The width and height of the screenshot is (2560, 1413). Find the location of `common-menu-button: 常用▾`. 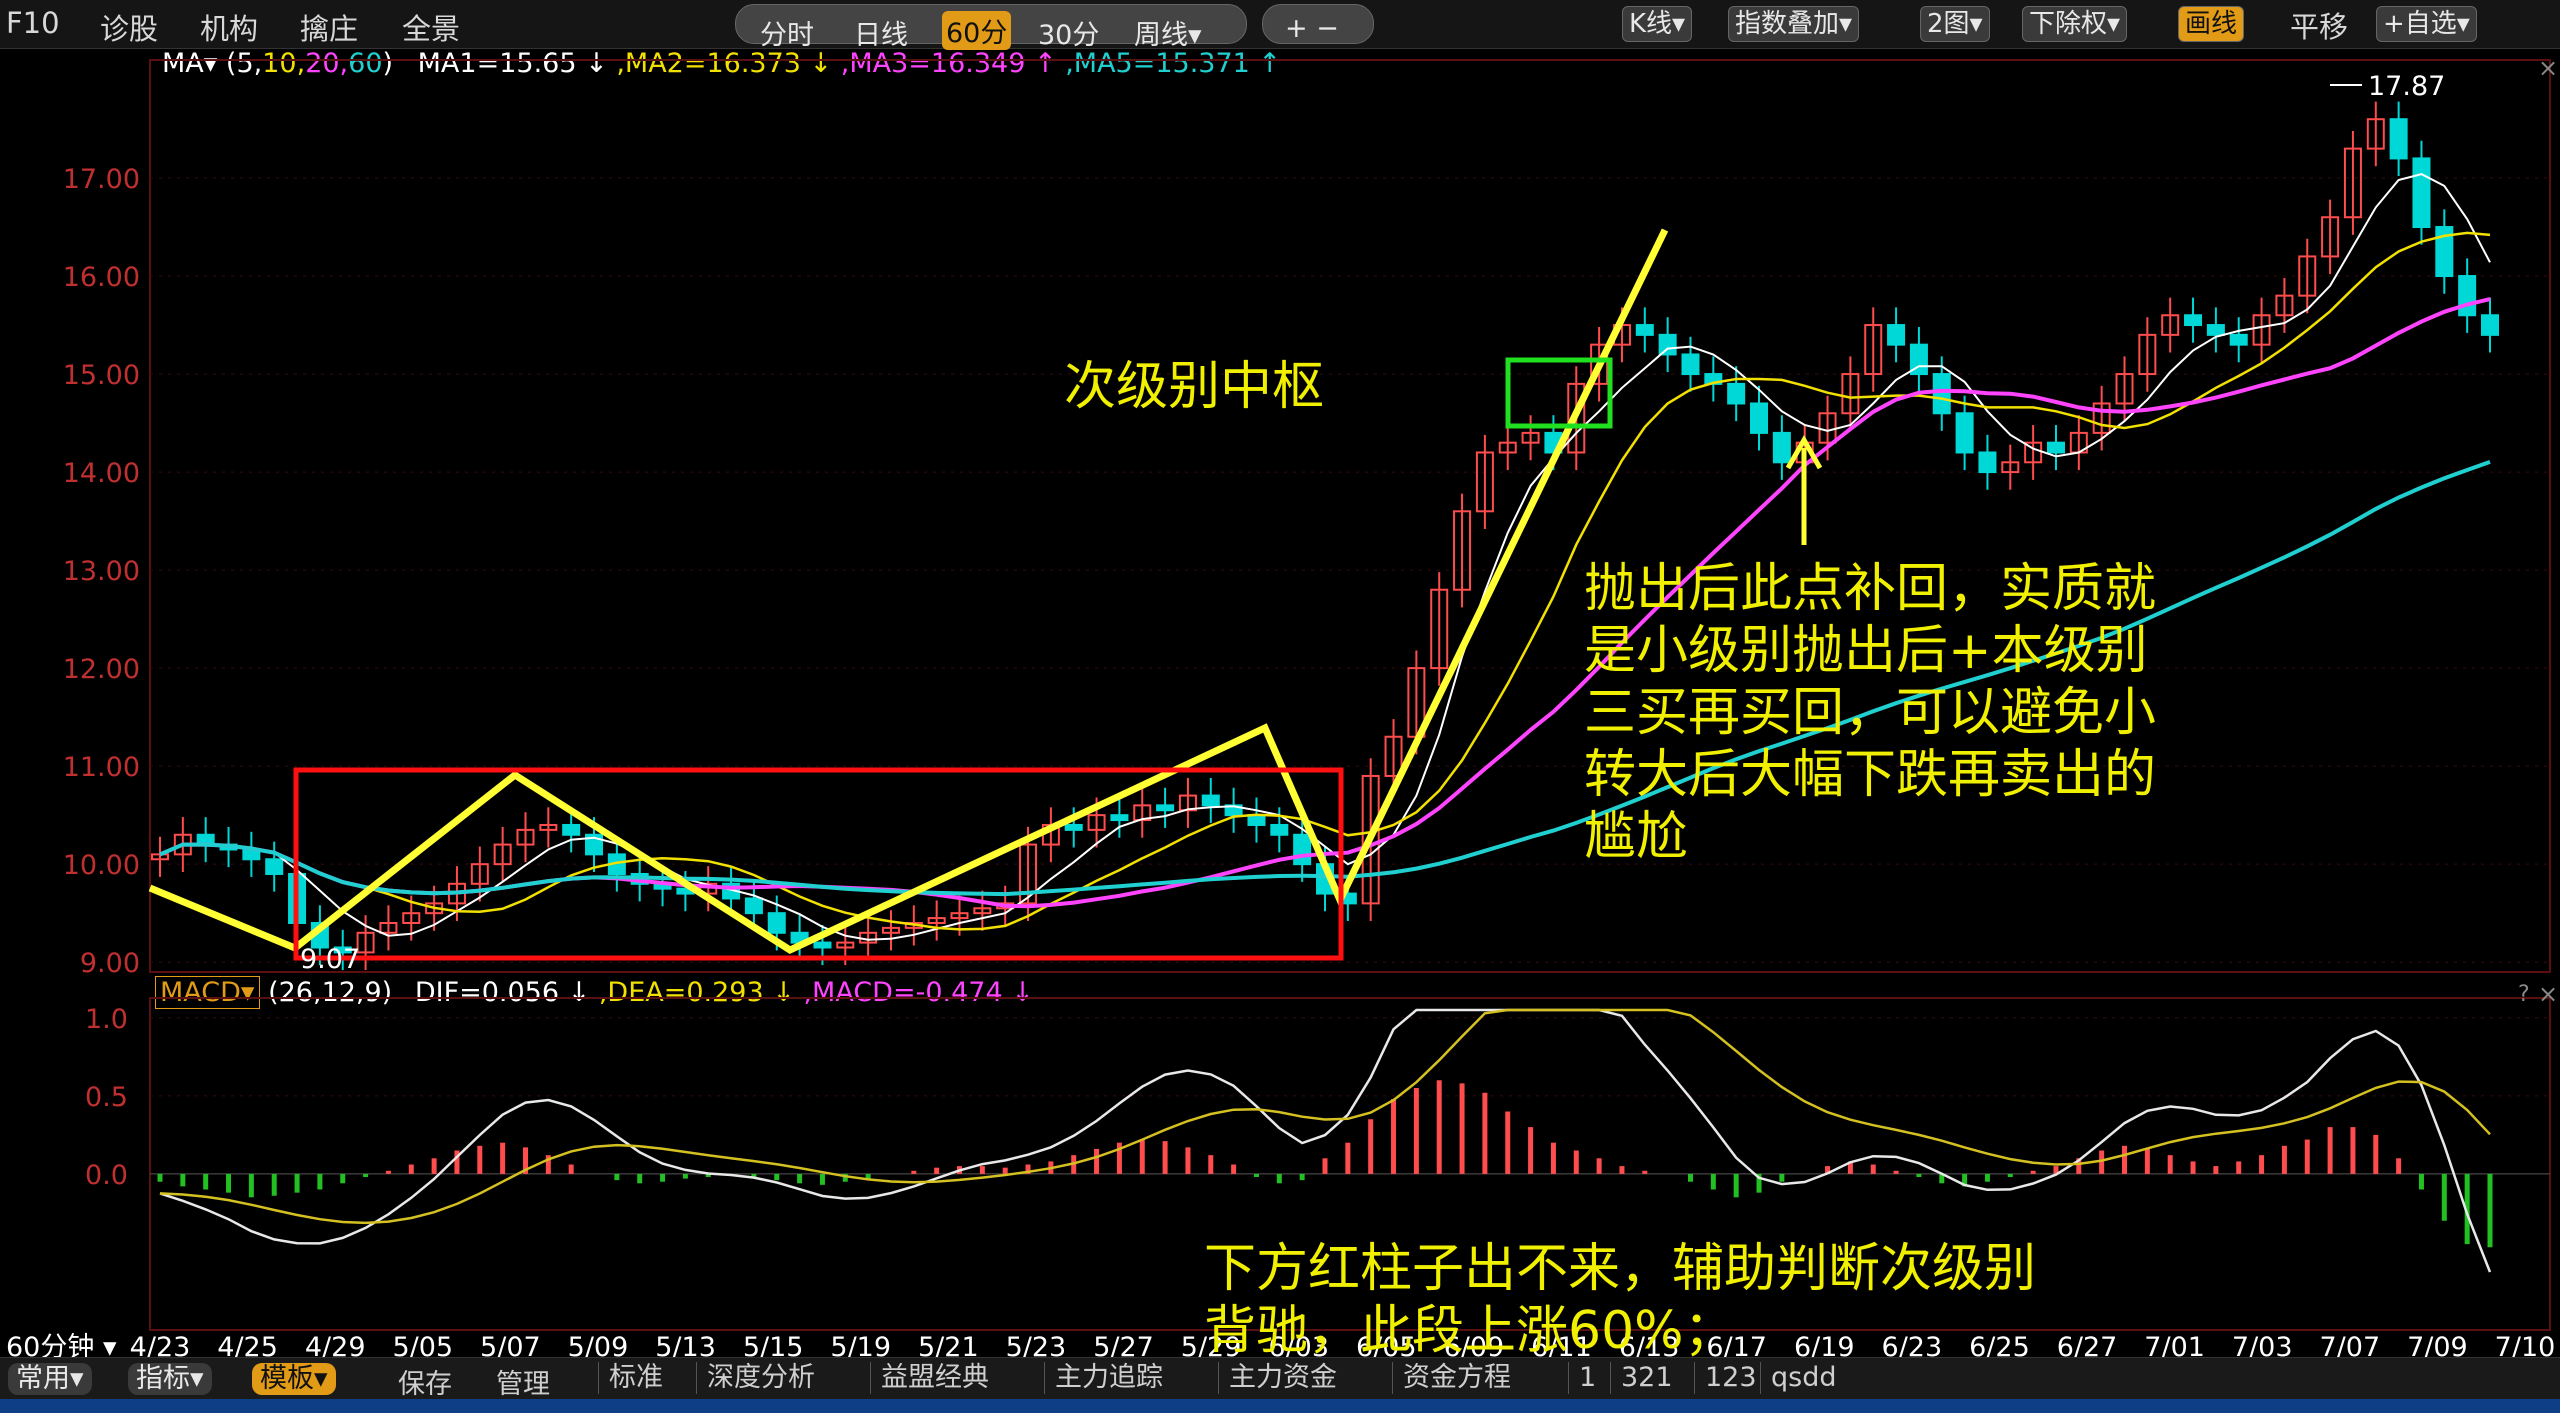

common-menu-button: 常用▾ is located at coordinates (50, 1379).